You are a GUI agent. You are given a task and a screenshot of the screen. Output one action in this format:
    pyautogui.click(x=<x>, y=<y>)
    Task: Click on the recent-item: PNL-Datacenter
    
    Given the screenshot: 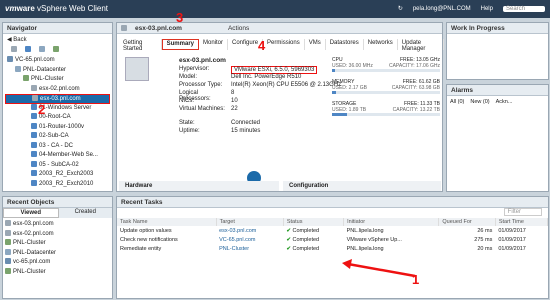 What is the action you would take?
    pyautogui.click(x=57, y=253)
    